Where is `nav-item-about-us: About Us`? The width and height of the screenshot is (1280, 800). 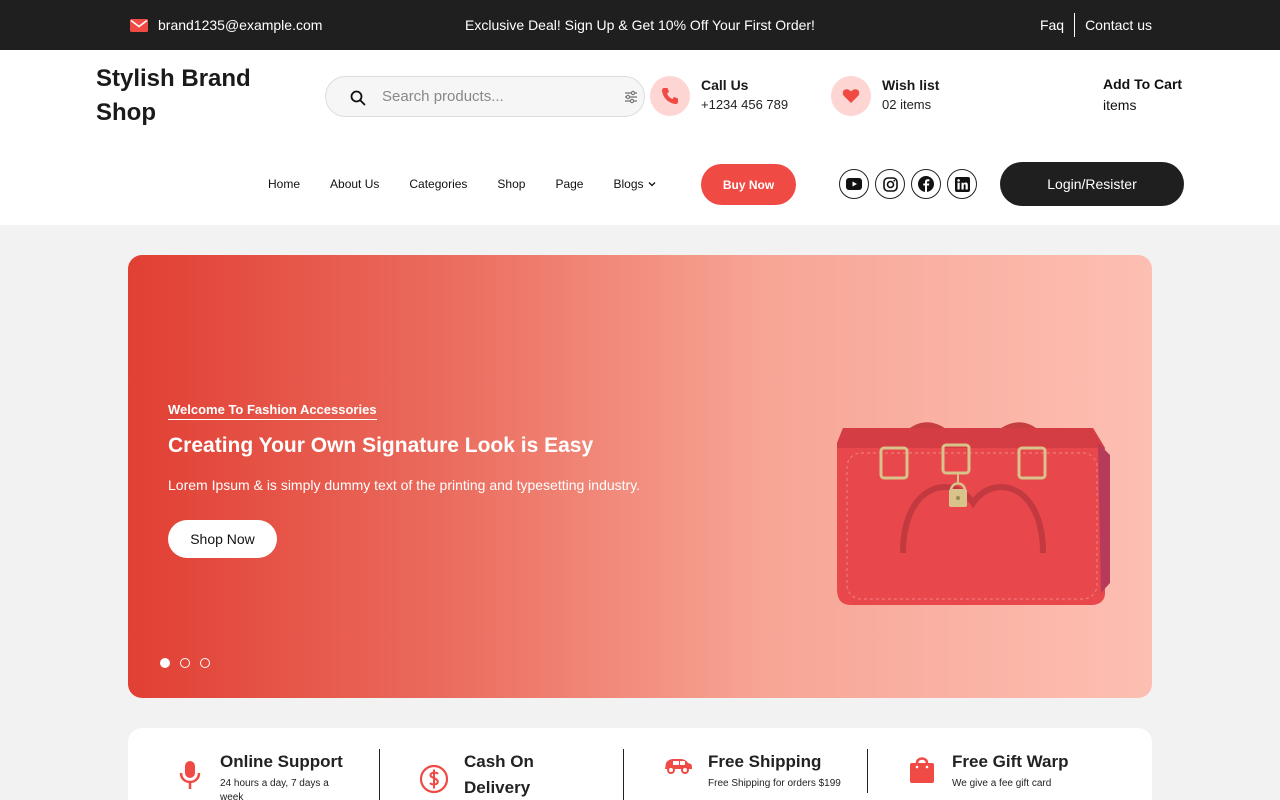
nav-item-about-us: About Us is located at coordinates (354, 184).